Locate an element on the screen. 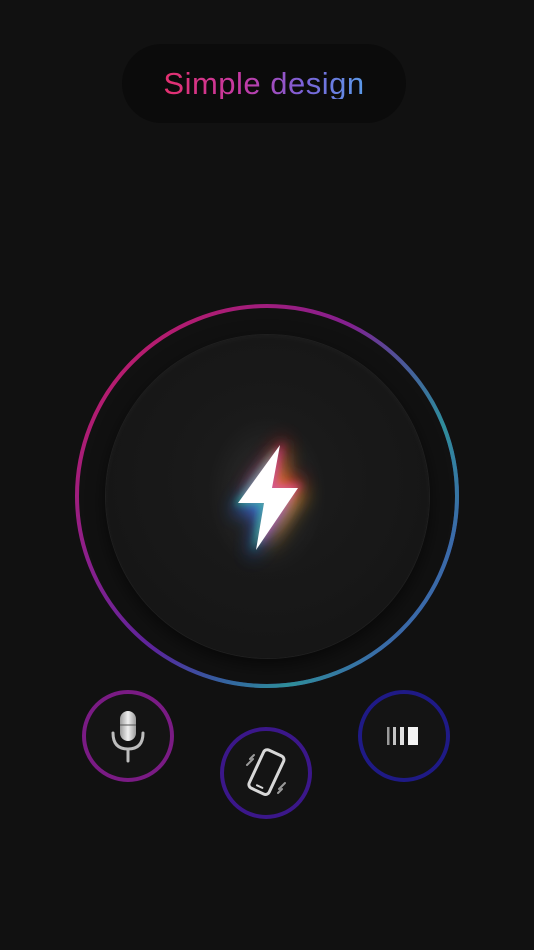 This screenshot has height=950, width=534. microphone-button is located at coordinates (128, 736).